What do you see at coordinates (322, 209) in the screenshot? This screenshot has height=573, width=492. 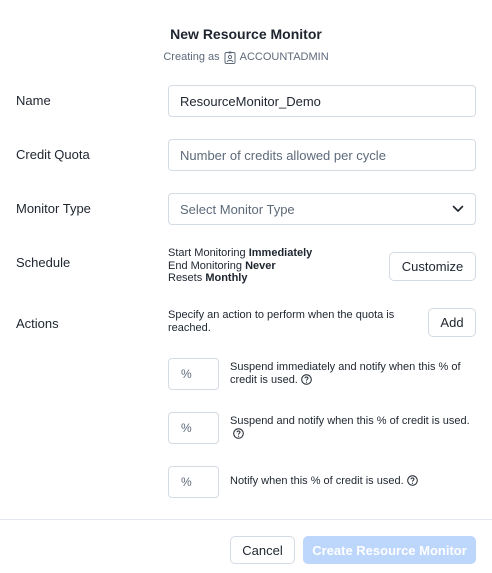 I see `monitor-type-select: Select Monitor Type` at bounding box center [322, 209].